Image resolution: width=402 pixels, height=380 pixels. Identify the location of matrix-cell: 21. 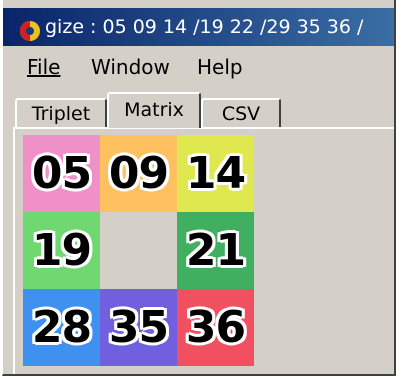
(215, 250).